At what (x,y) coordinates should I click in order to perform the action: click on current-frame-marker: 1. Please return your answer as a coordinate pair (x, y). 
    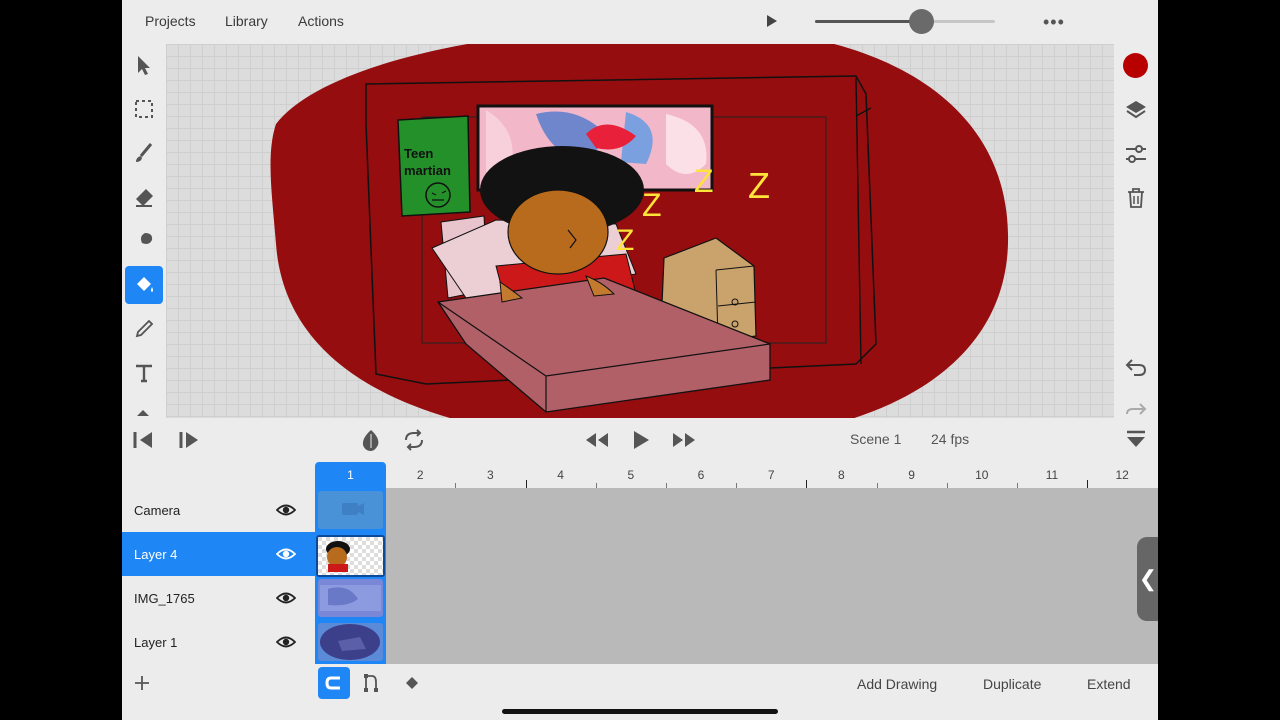
    Looking at the image, I should click on (350, 475).